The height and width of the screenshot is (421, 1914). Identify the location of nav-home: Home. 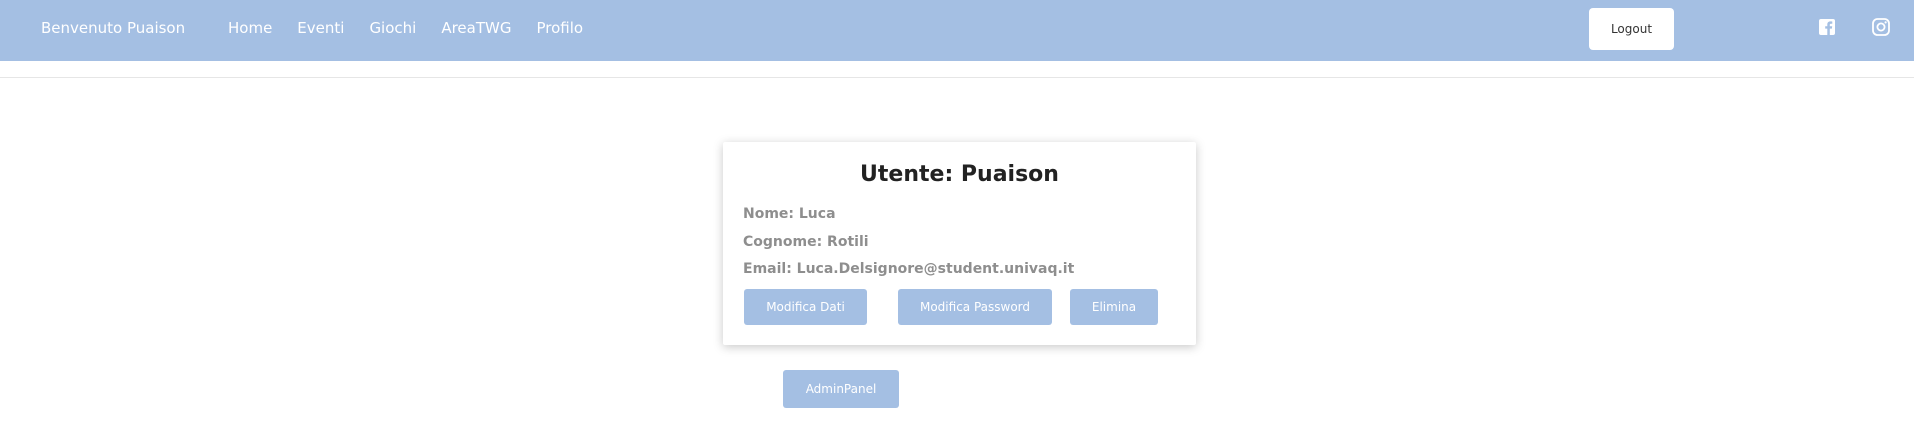
(250, 28).